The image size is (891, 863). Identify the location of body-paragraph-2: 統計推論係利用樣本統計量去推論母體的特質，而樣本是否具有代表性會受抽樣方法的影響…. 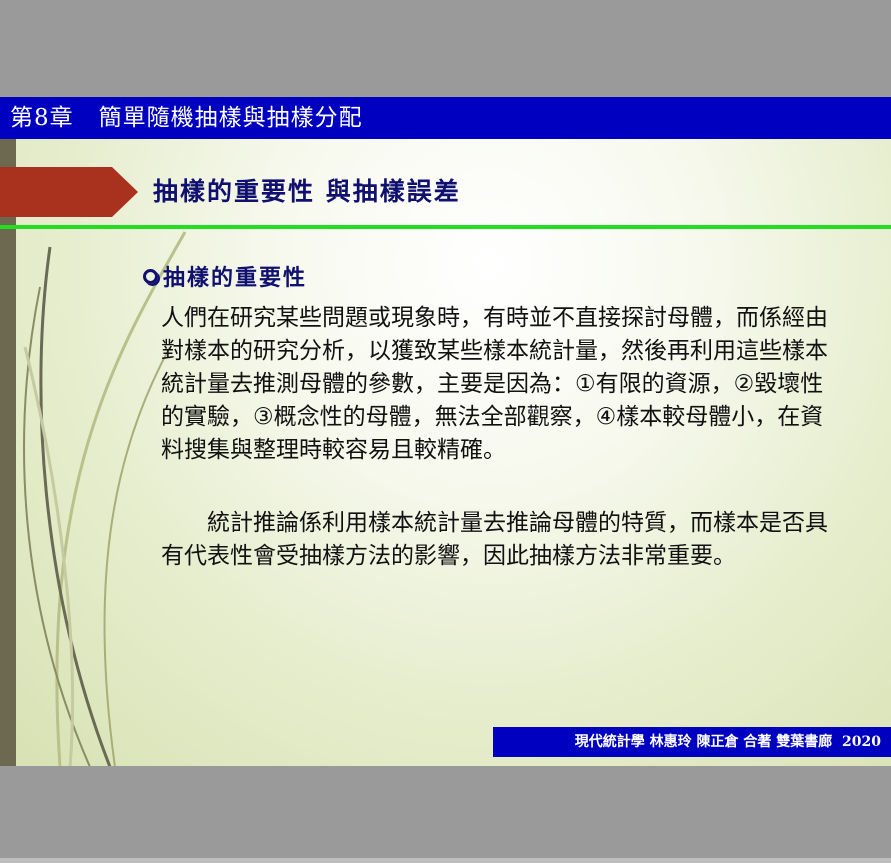
(494, 539).